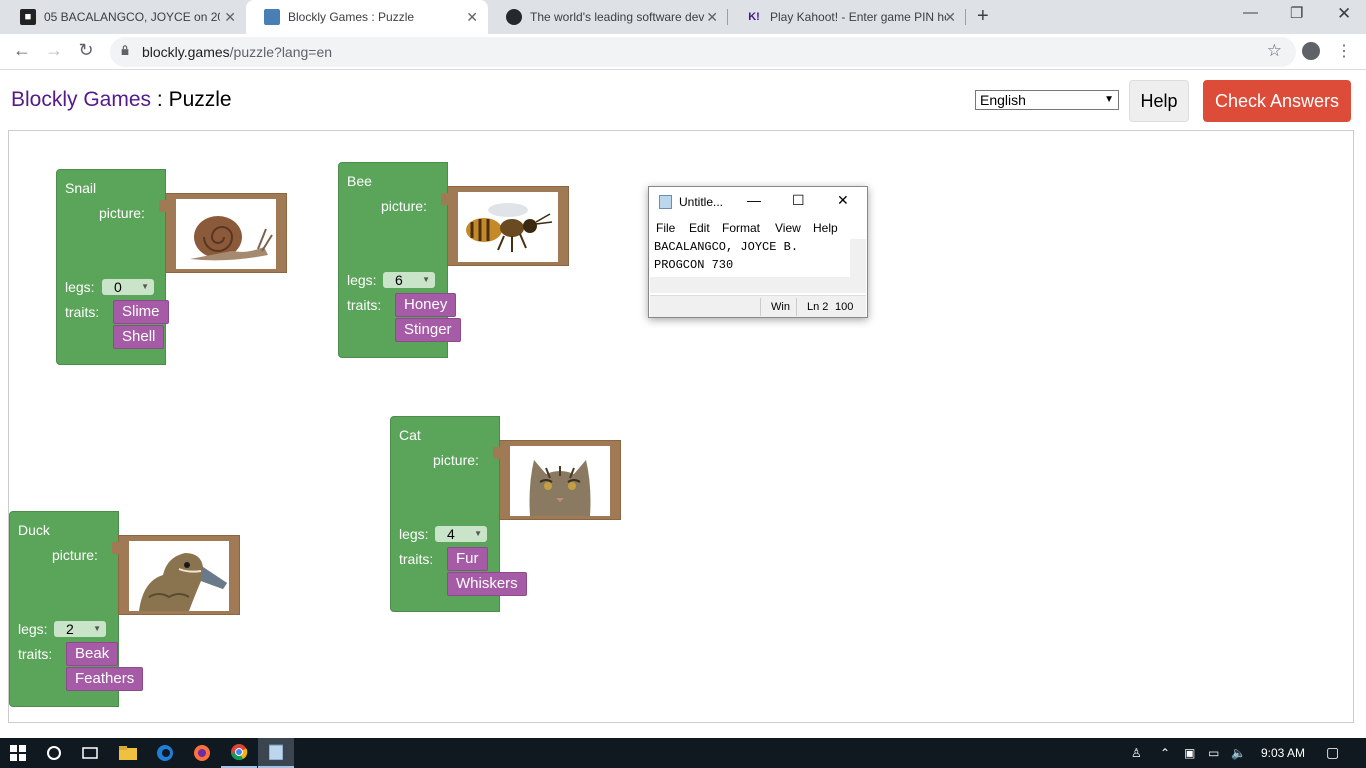 The width and height of the screenshot is (1366, 768). I want to click on forward-icon: →, so click(54, 50).